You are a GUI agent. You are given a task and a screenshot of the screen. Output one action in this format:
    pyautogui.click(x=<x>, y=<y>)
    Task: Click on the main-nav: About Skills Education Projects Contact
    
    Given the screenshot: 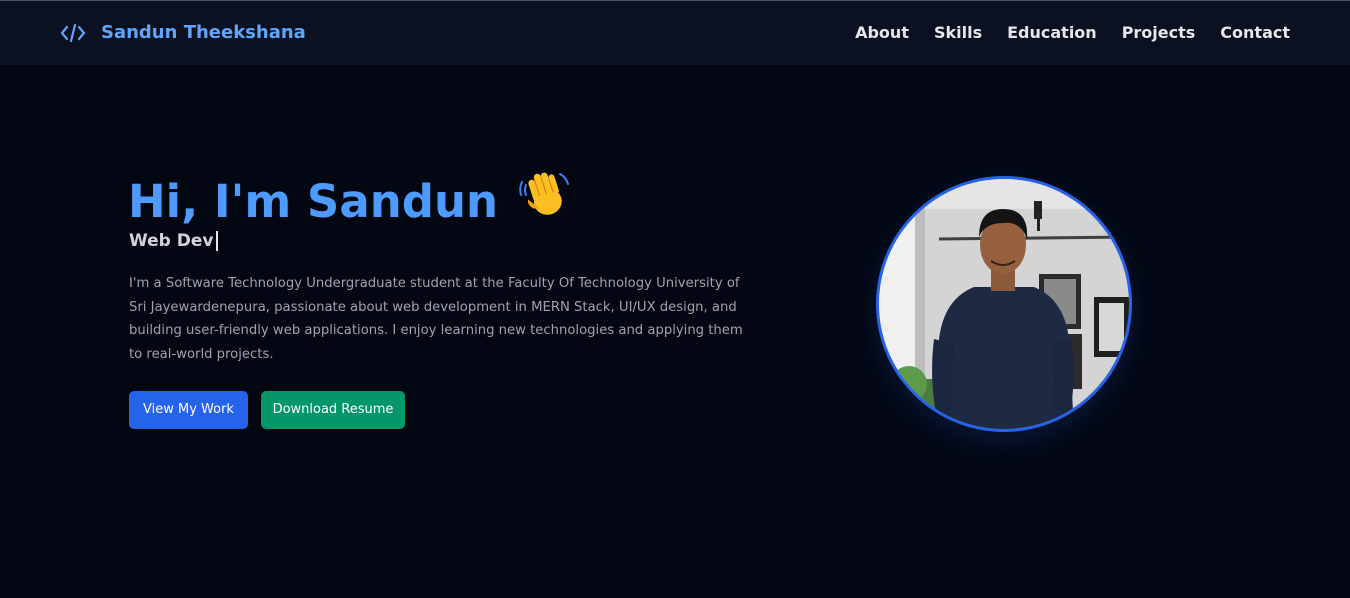 What is the action you would take?
    pyautogui.click(x=1072, y=33)
    